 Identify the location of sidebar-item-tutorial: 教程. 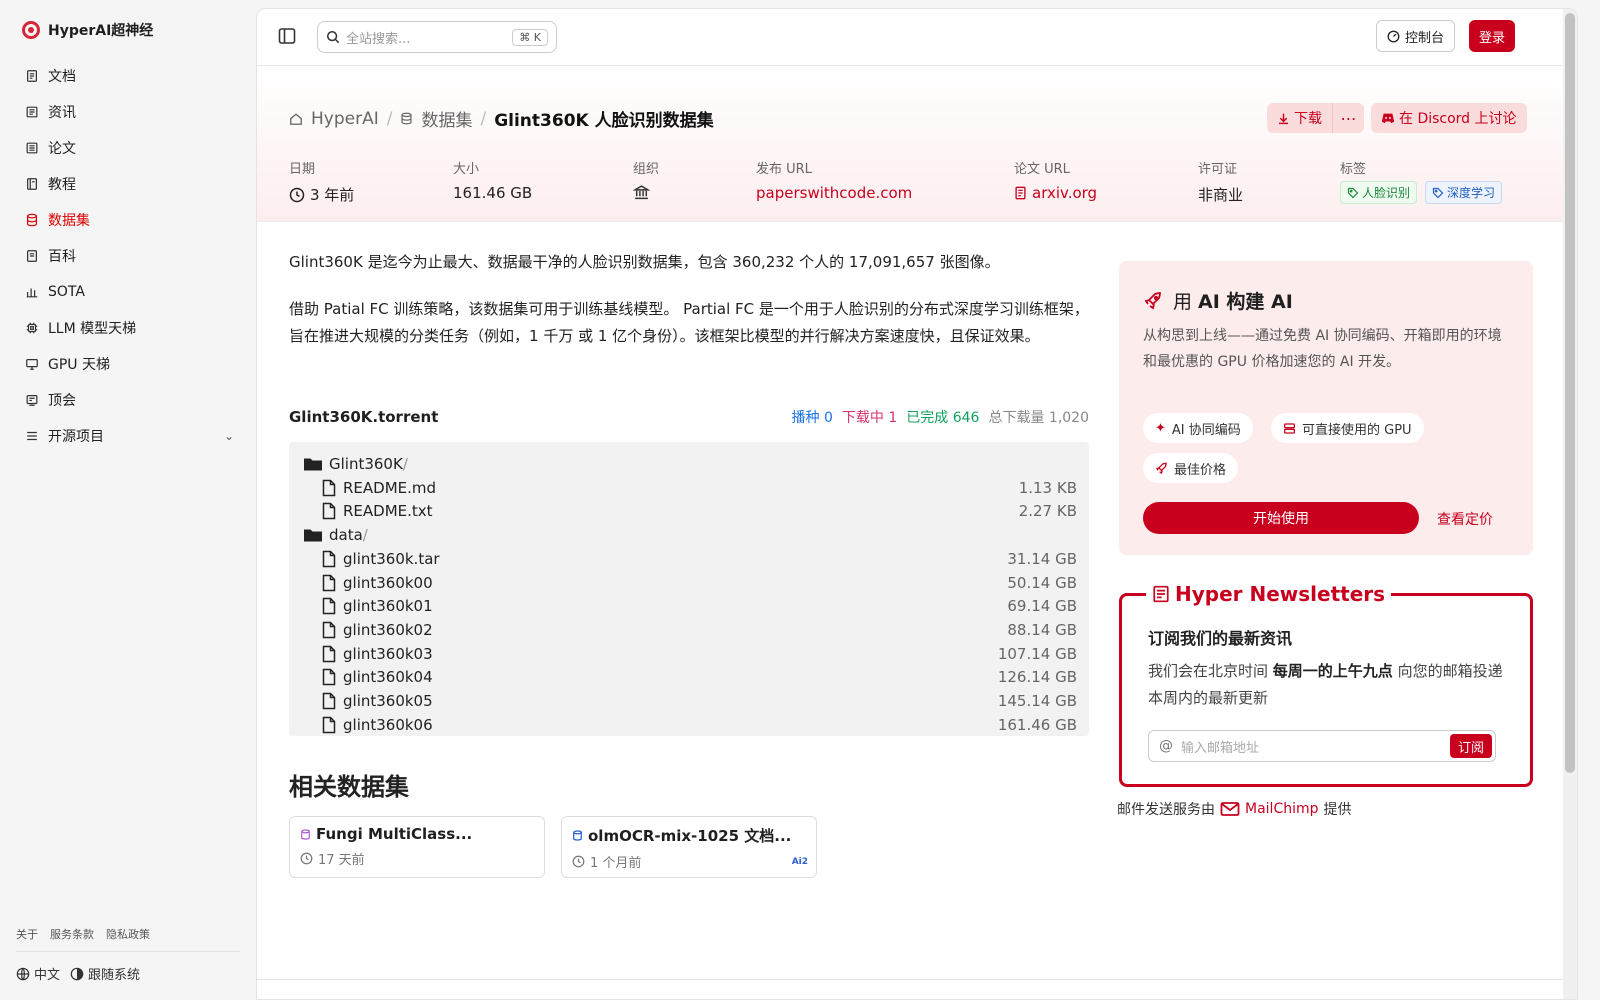
(131, 184).